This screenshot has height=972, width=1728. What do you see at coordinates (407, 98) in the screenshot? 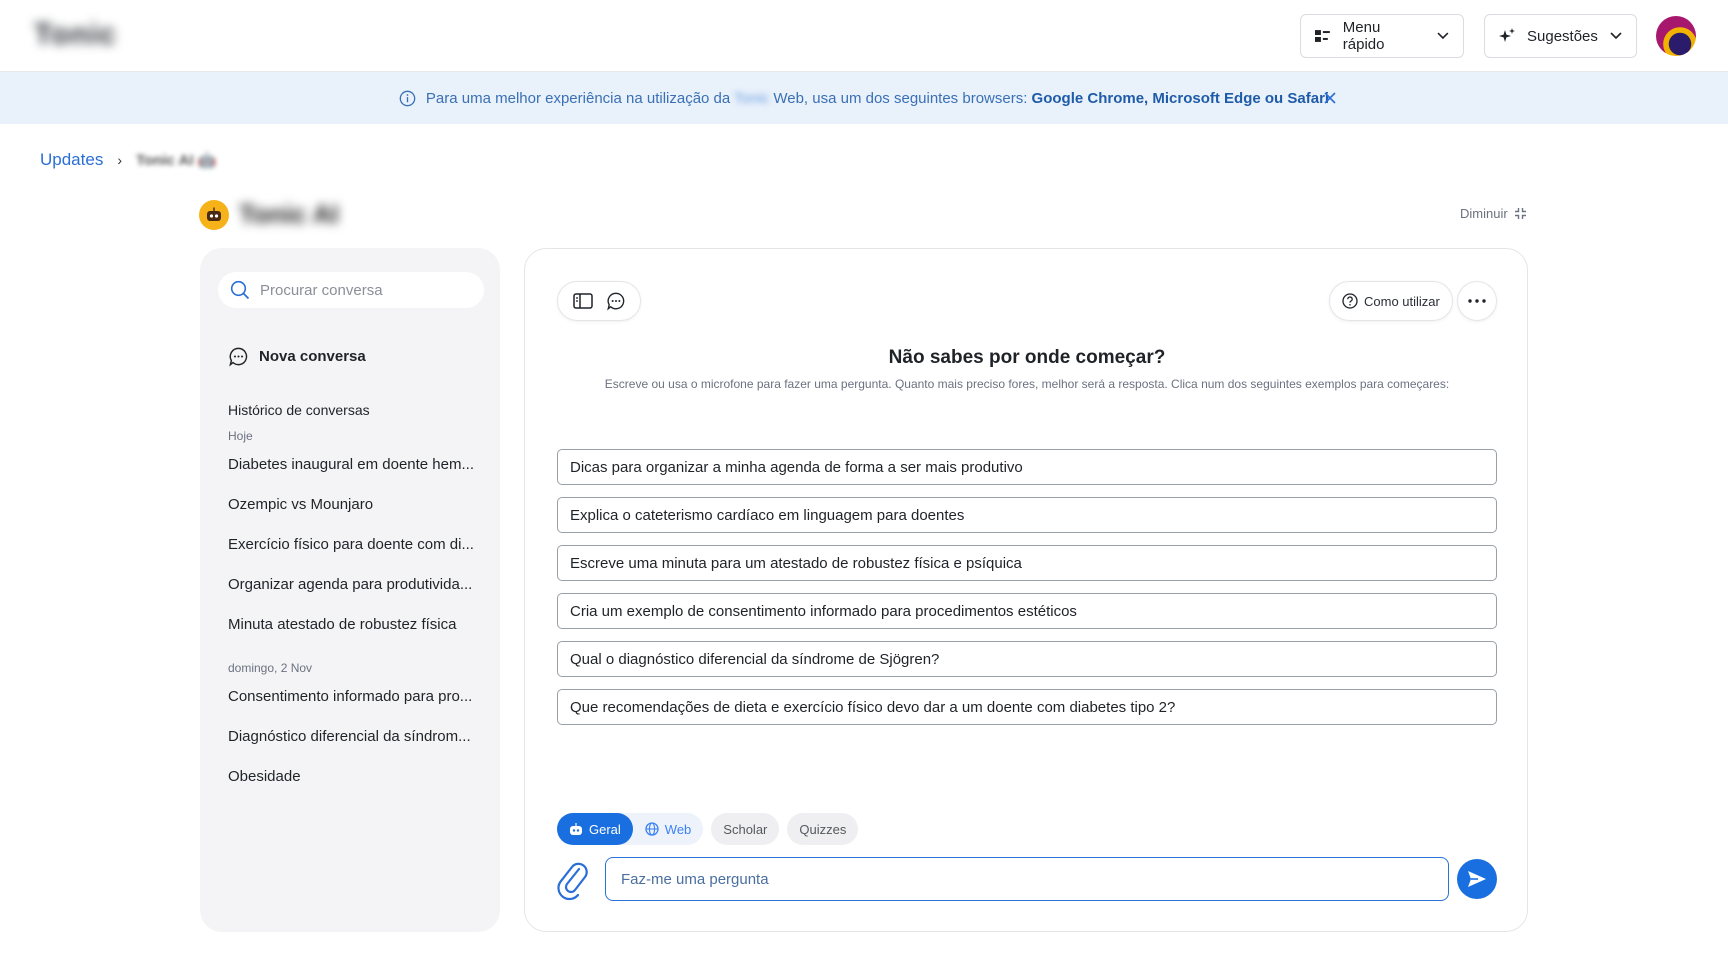
I see `info-icon` at bounding box center [407, 98].